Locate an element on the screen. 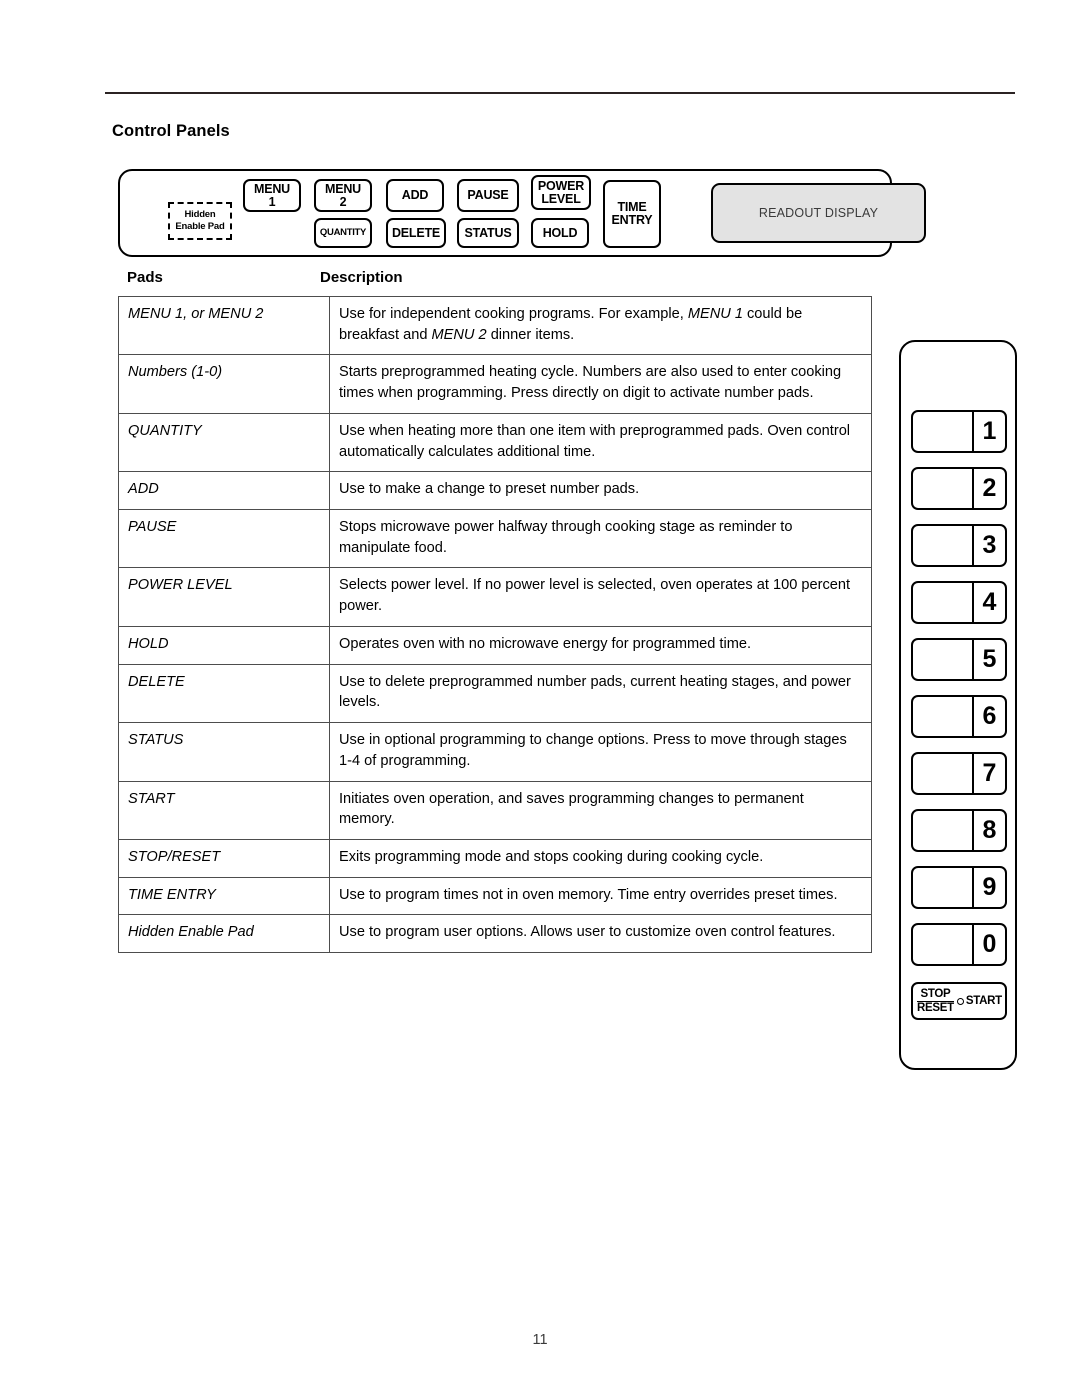 Image resolution: width=1080 pixels, height=1397 pixels. pad-name-cell: POWER LEVEL is located at coordinates (224, 597).